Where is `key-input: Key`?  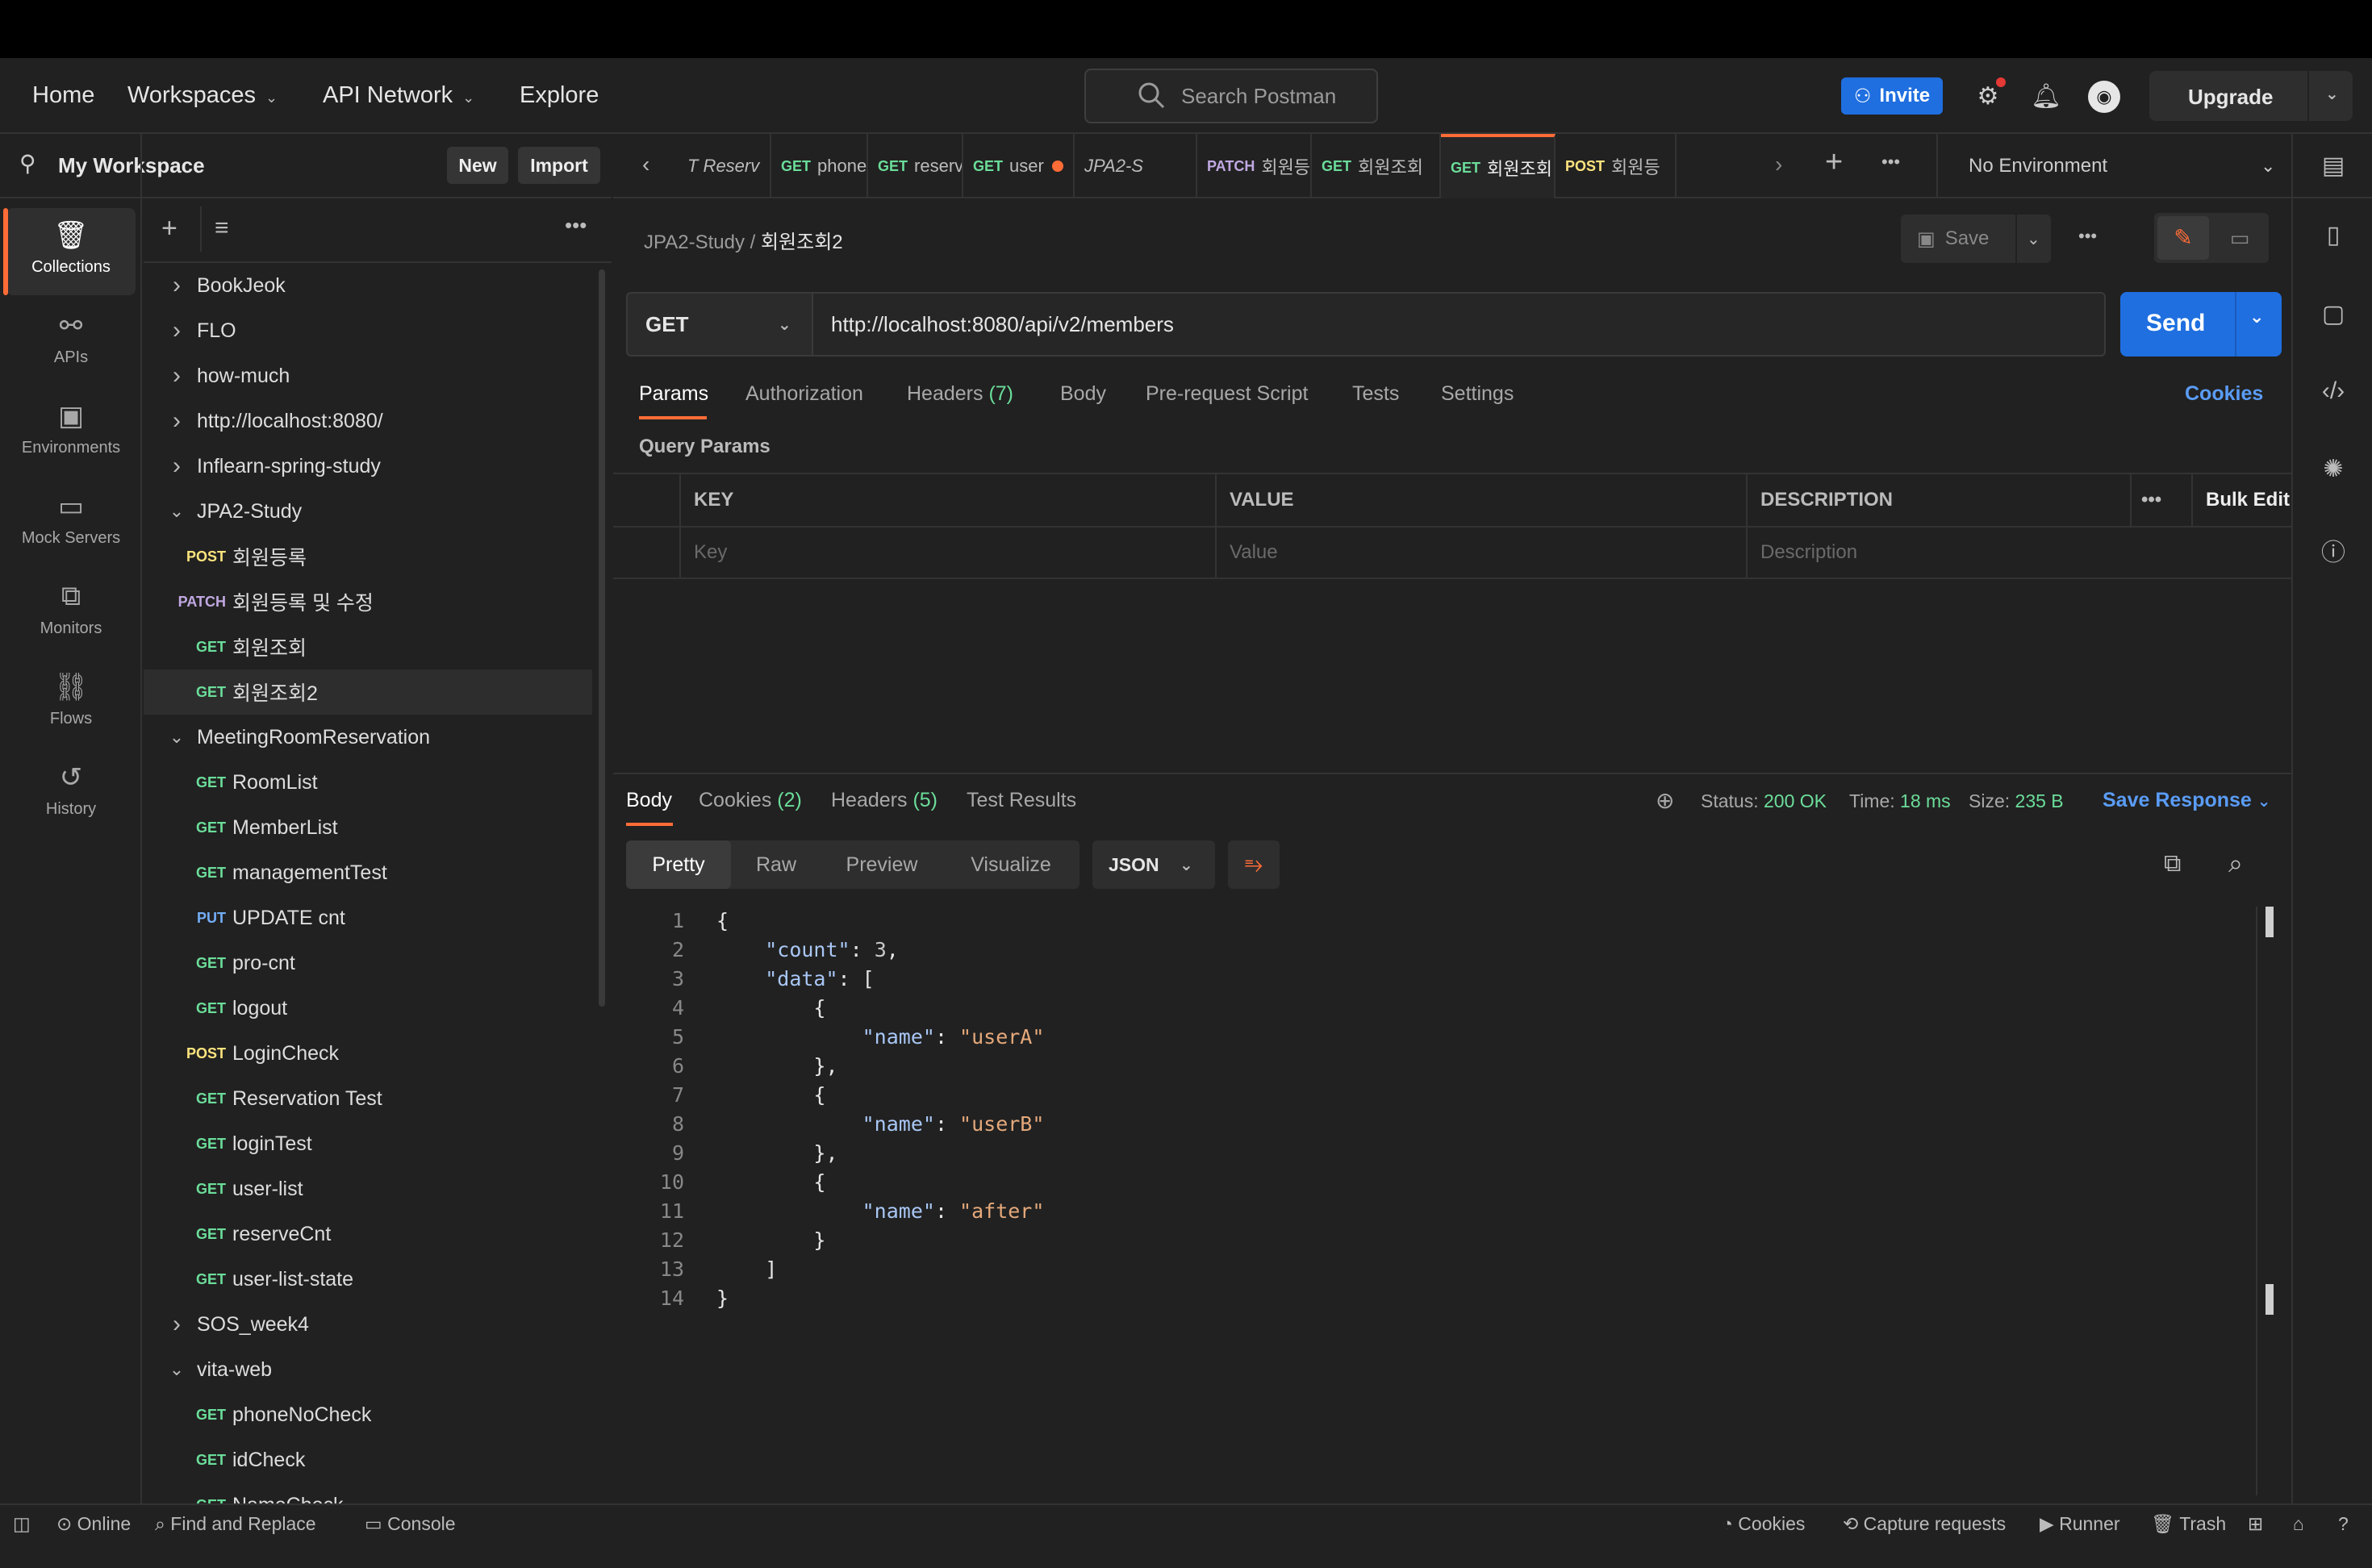 key-input: Key is located at coordinates (947, 554).